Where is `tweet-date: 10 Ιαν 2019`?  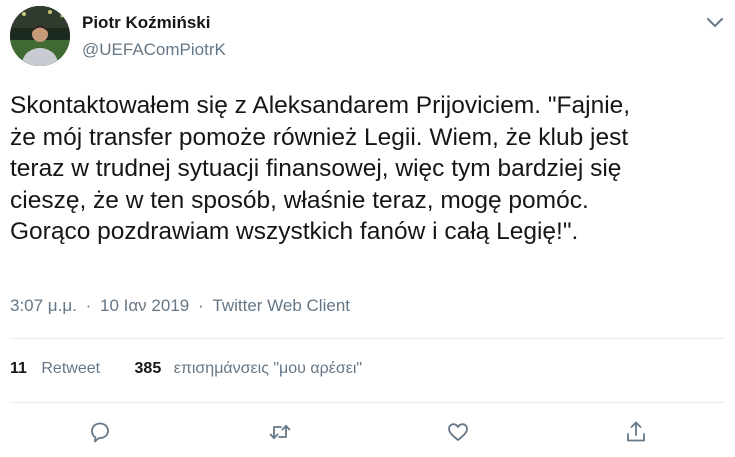 tweet-date: 10 Ιαν 2019 is located at coordinates (145, 305).